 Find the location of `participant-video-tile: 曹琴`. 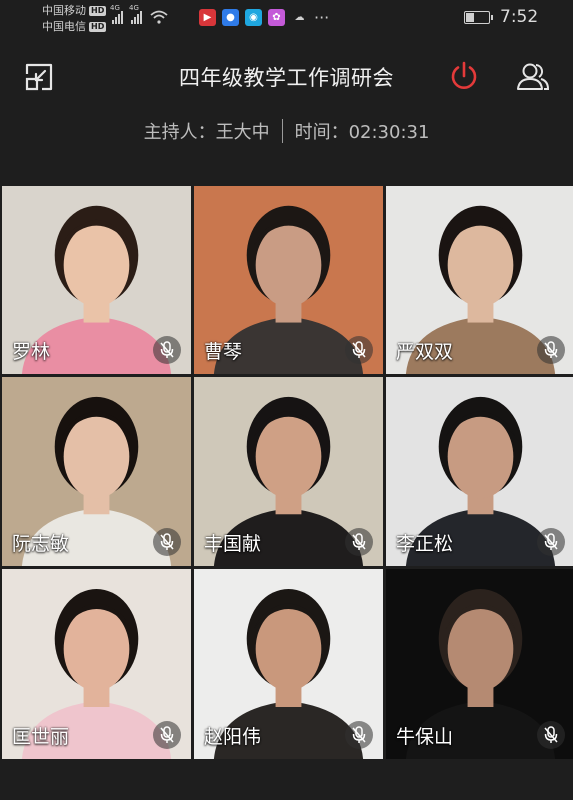

participant-video-tile: 曹琴 is located at coordinates (288, 280).